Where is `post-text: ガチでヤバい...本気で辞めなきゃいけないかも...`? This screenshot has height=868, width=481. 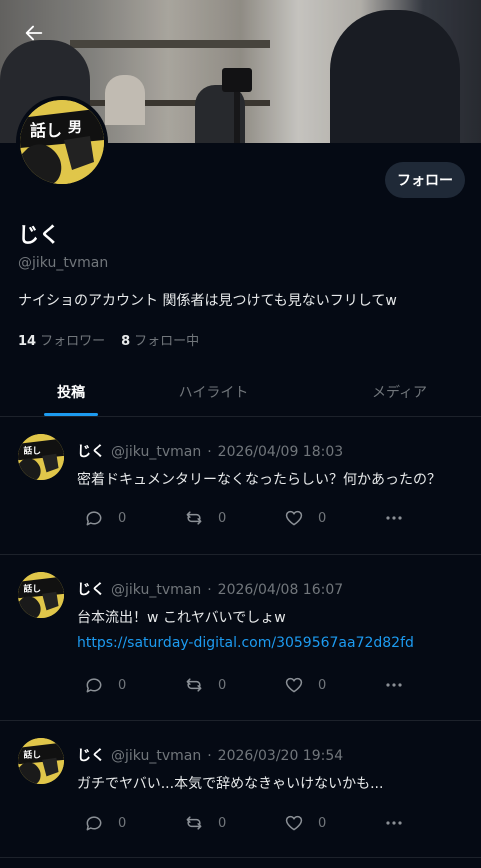 post-text: ガチでヤバい...本気で辞めなきゃいけないかも... is located at coordinates (230, 784).